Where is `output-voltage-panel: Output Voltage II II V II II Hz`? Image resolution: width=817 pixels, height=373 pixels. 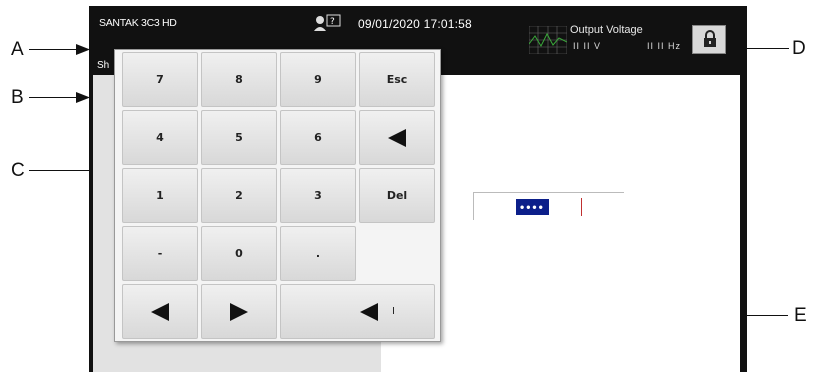
output-voltage-panel: Output Voltage II II V II II Hz is located at coordinates (609, 40).